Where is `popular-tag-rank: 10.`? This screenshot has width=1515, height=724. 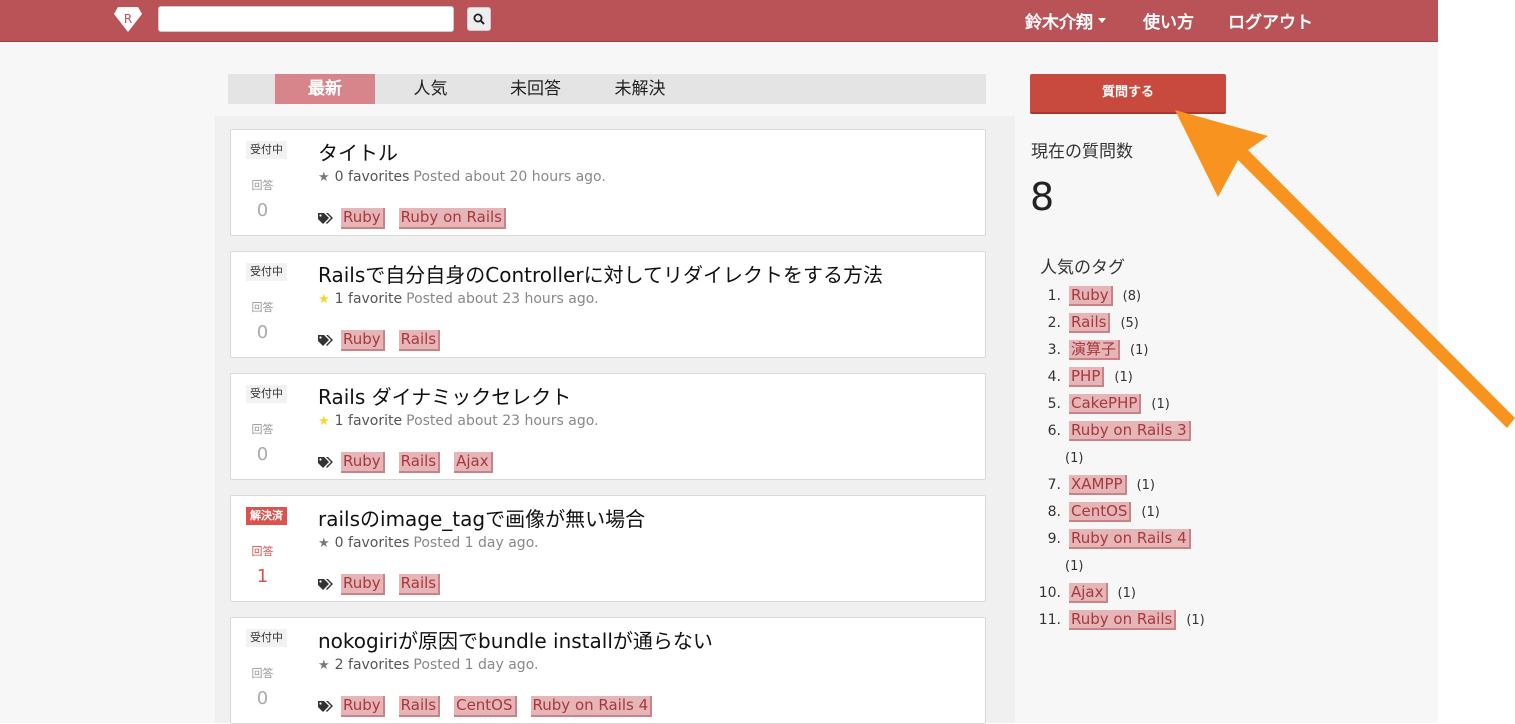 popular-tag-rank: 10. is located at coordinates (1049, 593).